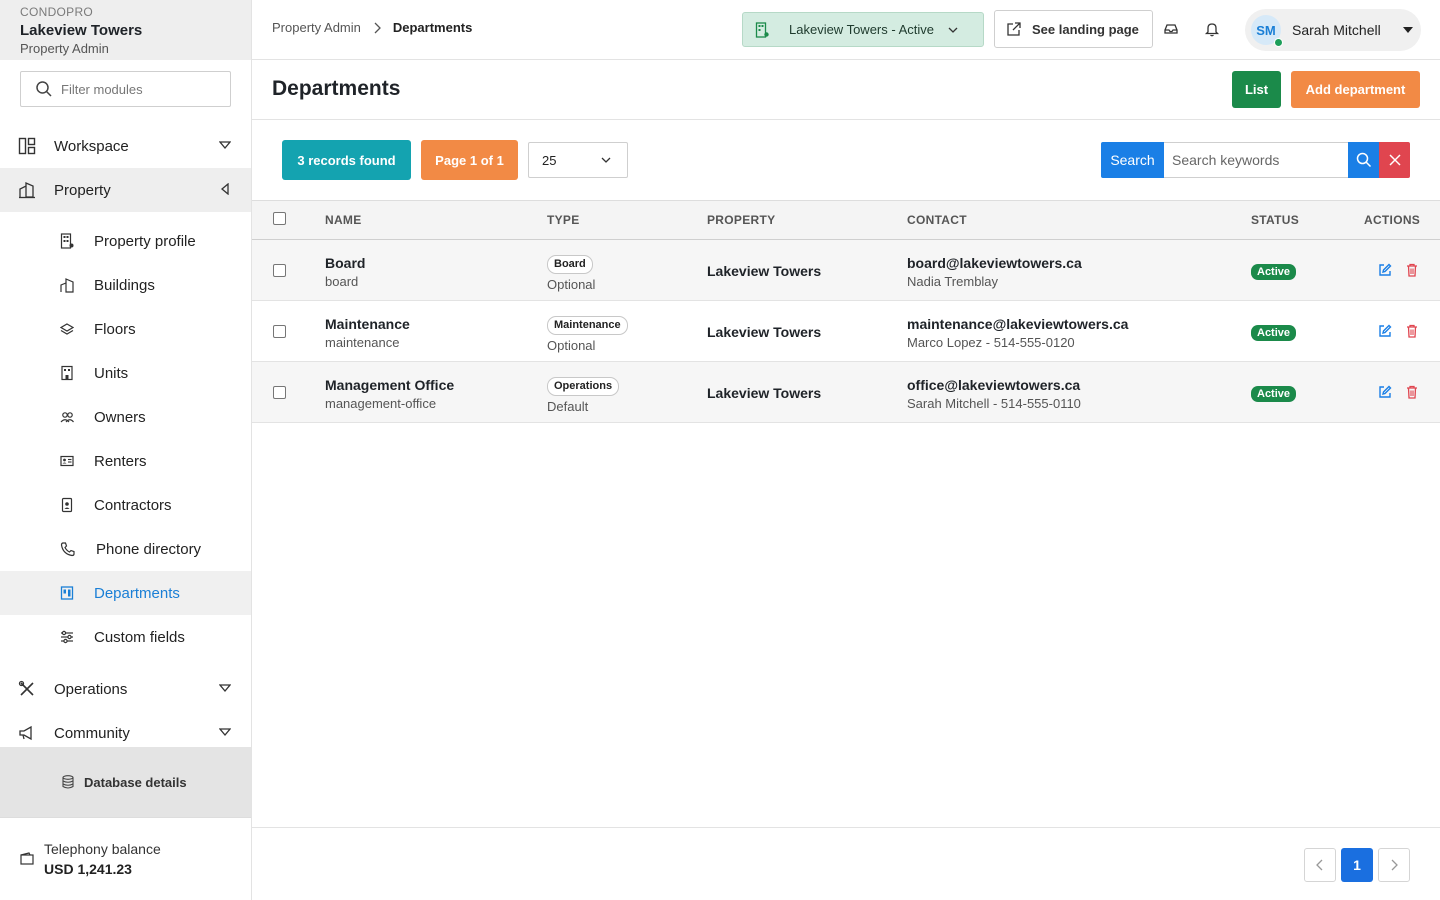  What do you see at coordinates (125, 30) in the screenshot?
I see `org-header: CONDOPRO Lakeview Towers Property Admin` at bounding box center [125, 30].